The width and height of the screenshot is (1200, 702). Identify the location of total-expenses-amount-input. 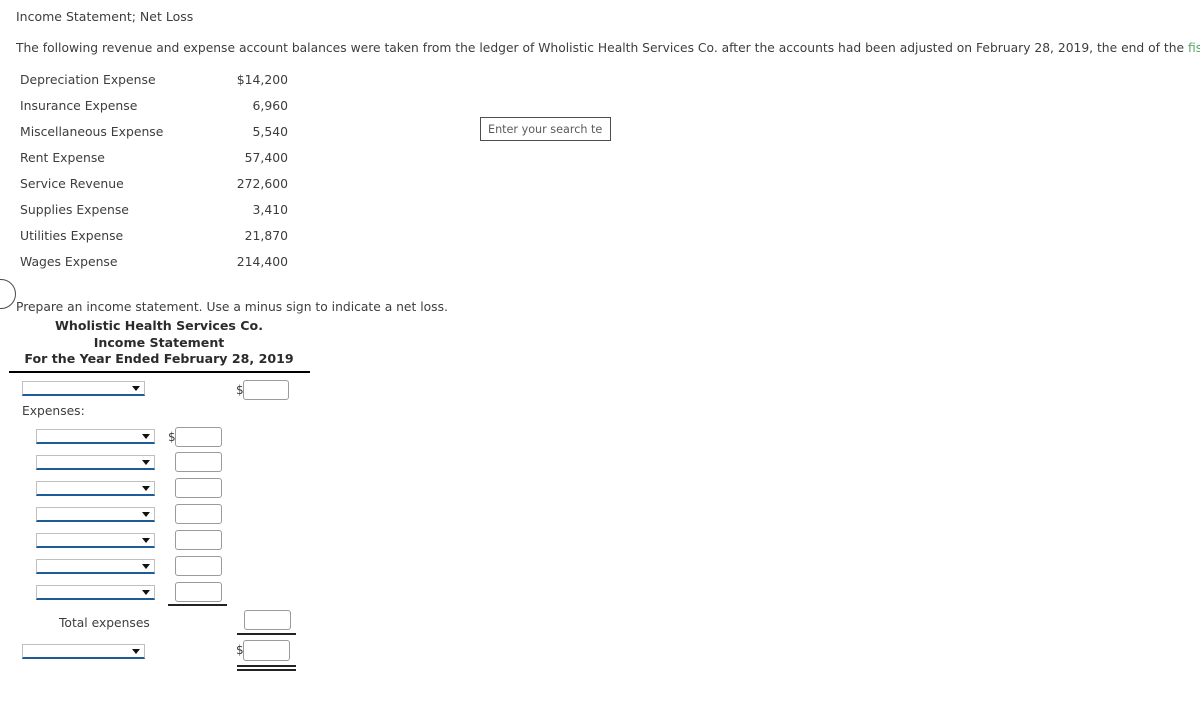
(267, 620).